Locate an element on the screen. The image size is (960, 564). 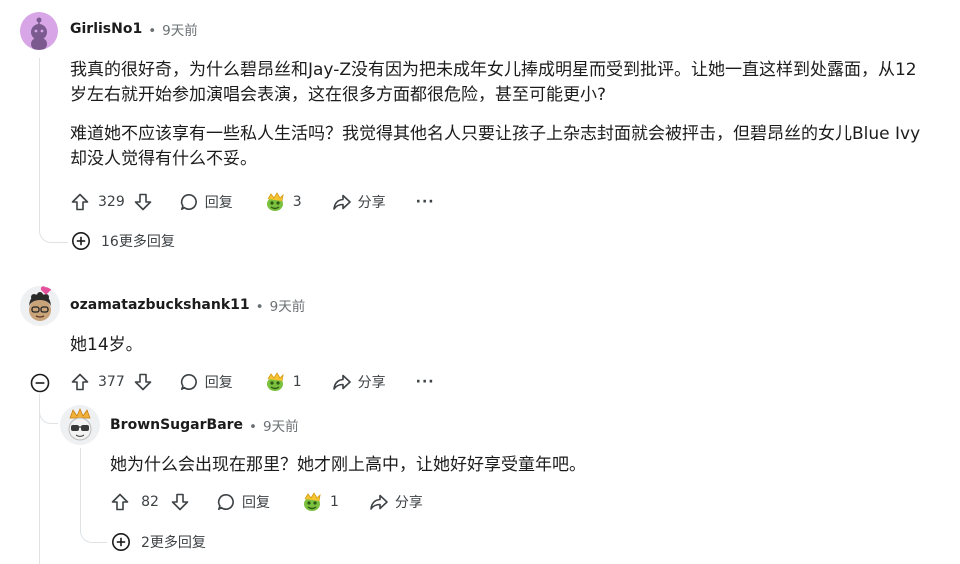
collapse-minus-icon is located at coordinates (40, 383).